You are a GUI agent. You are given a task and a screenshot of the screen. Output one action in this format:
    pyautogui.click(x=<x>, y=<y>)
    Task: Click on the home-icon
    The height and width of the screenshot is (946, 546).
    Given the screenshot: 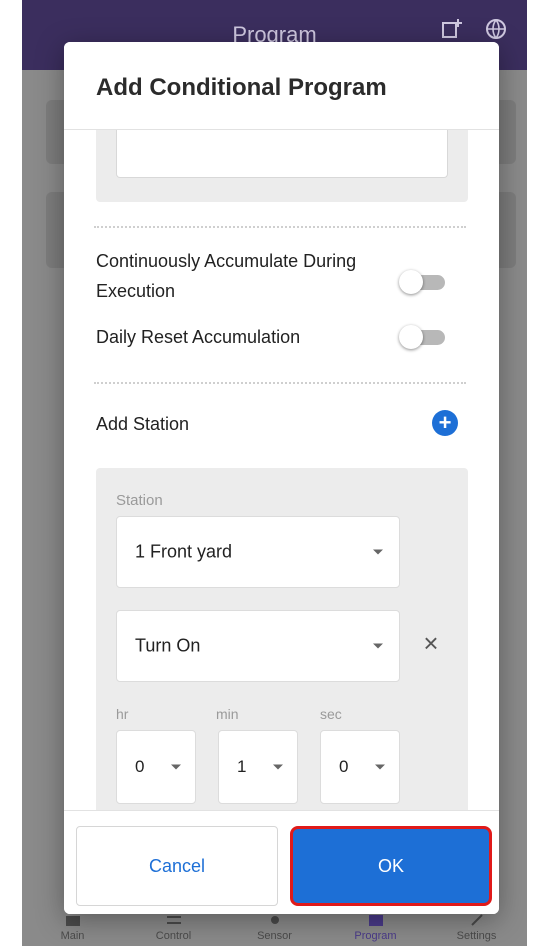 What is the action you would take?
    pyautogui.click(x=72, y=921)
    